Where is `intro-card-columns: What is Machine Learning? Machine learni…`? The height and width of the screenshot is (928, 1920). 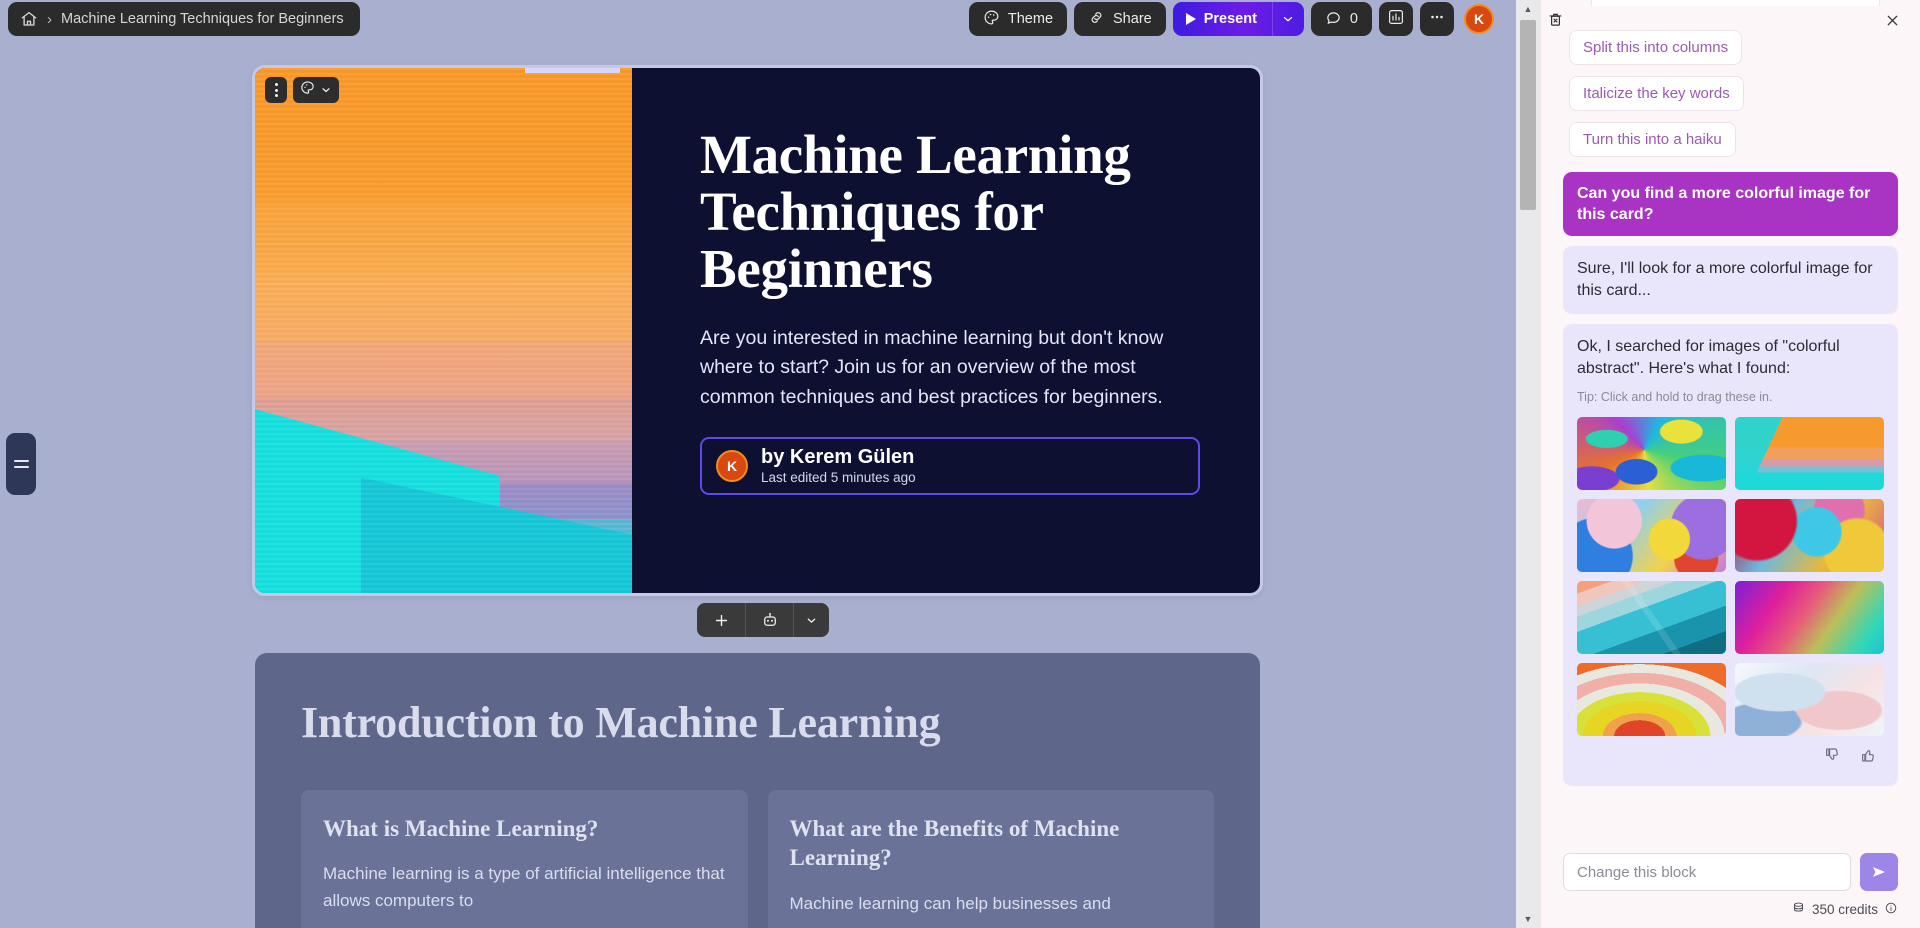
intro-card-columns: What is Machine Learning? Machine learni… is located at coordinates (757, 859).